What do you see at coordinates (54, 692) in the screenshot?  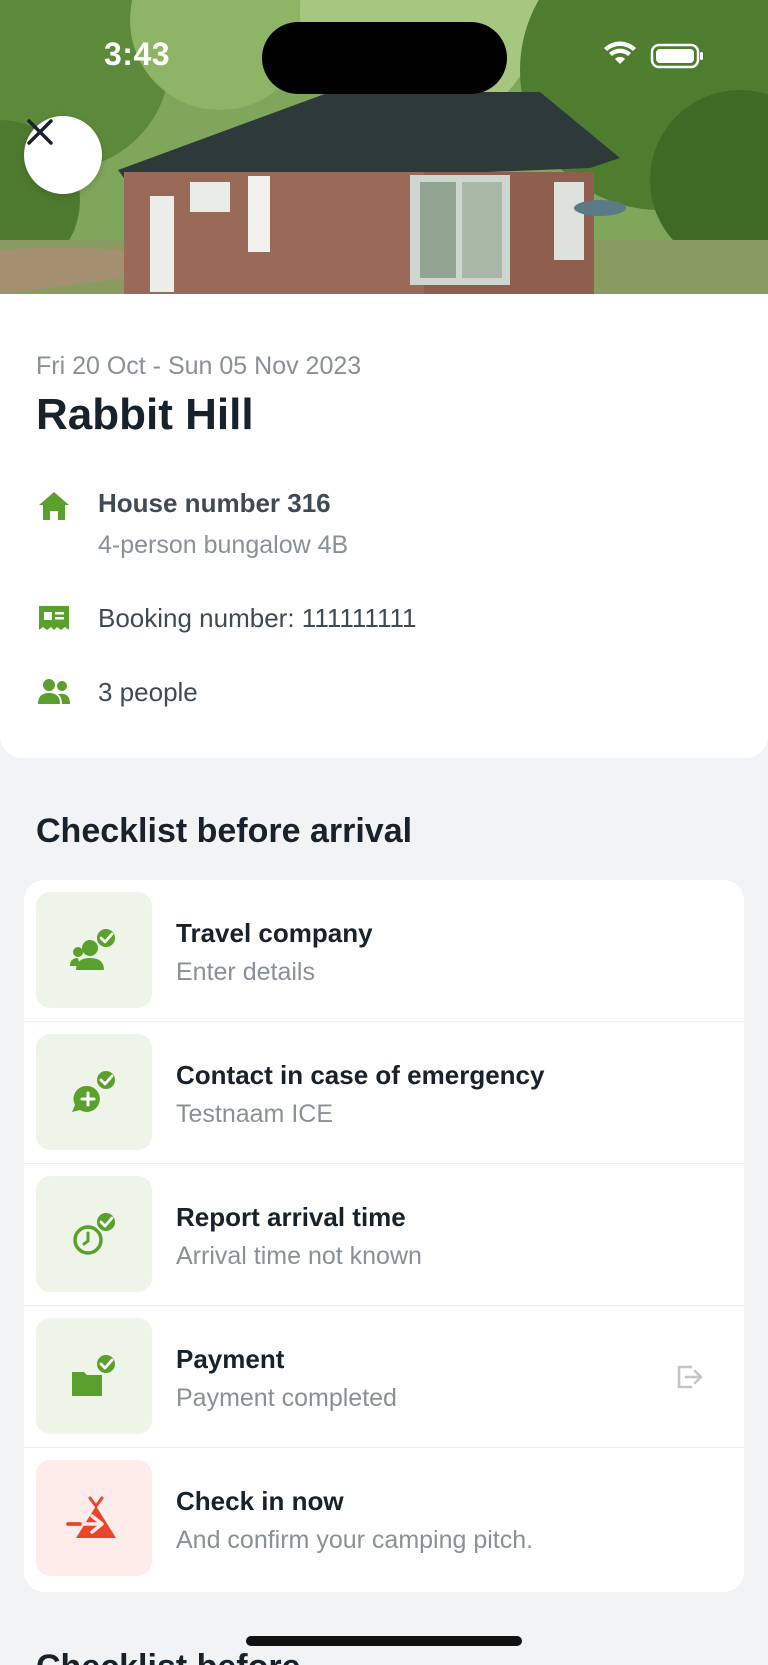 I see `people-icon` at bounding box center [54, 692].